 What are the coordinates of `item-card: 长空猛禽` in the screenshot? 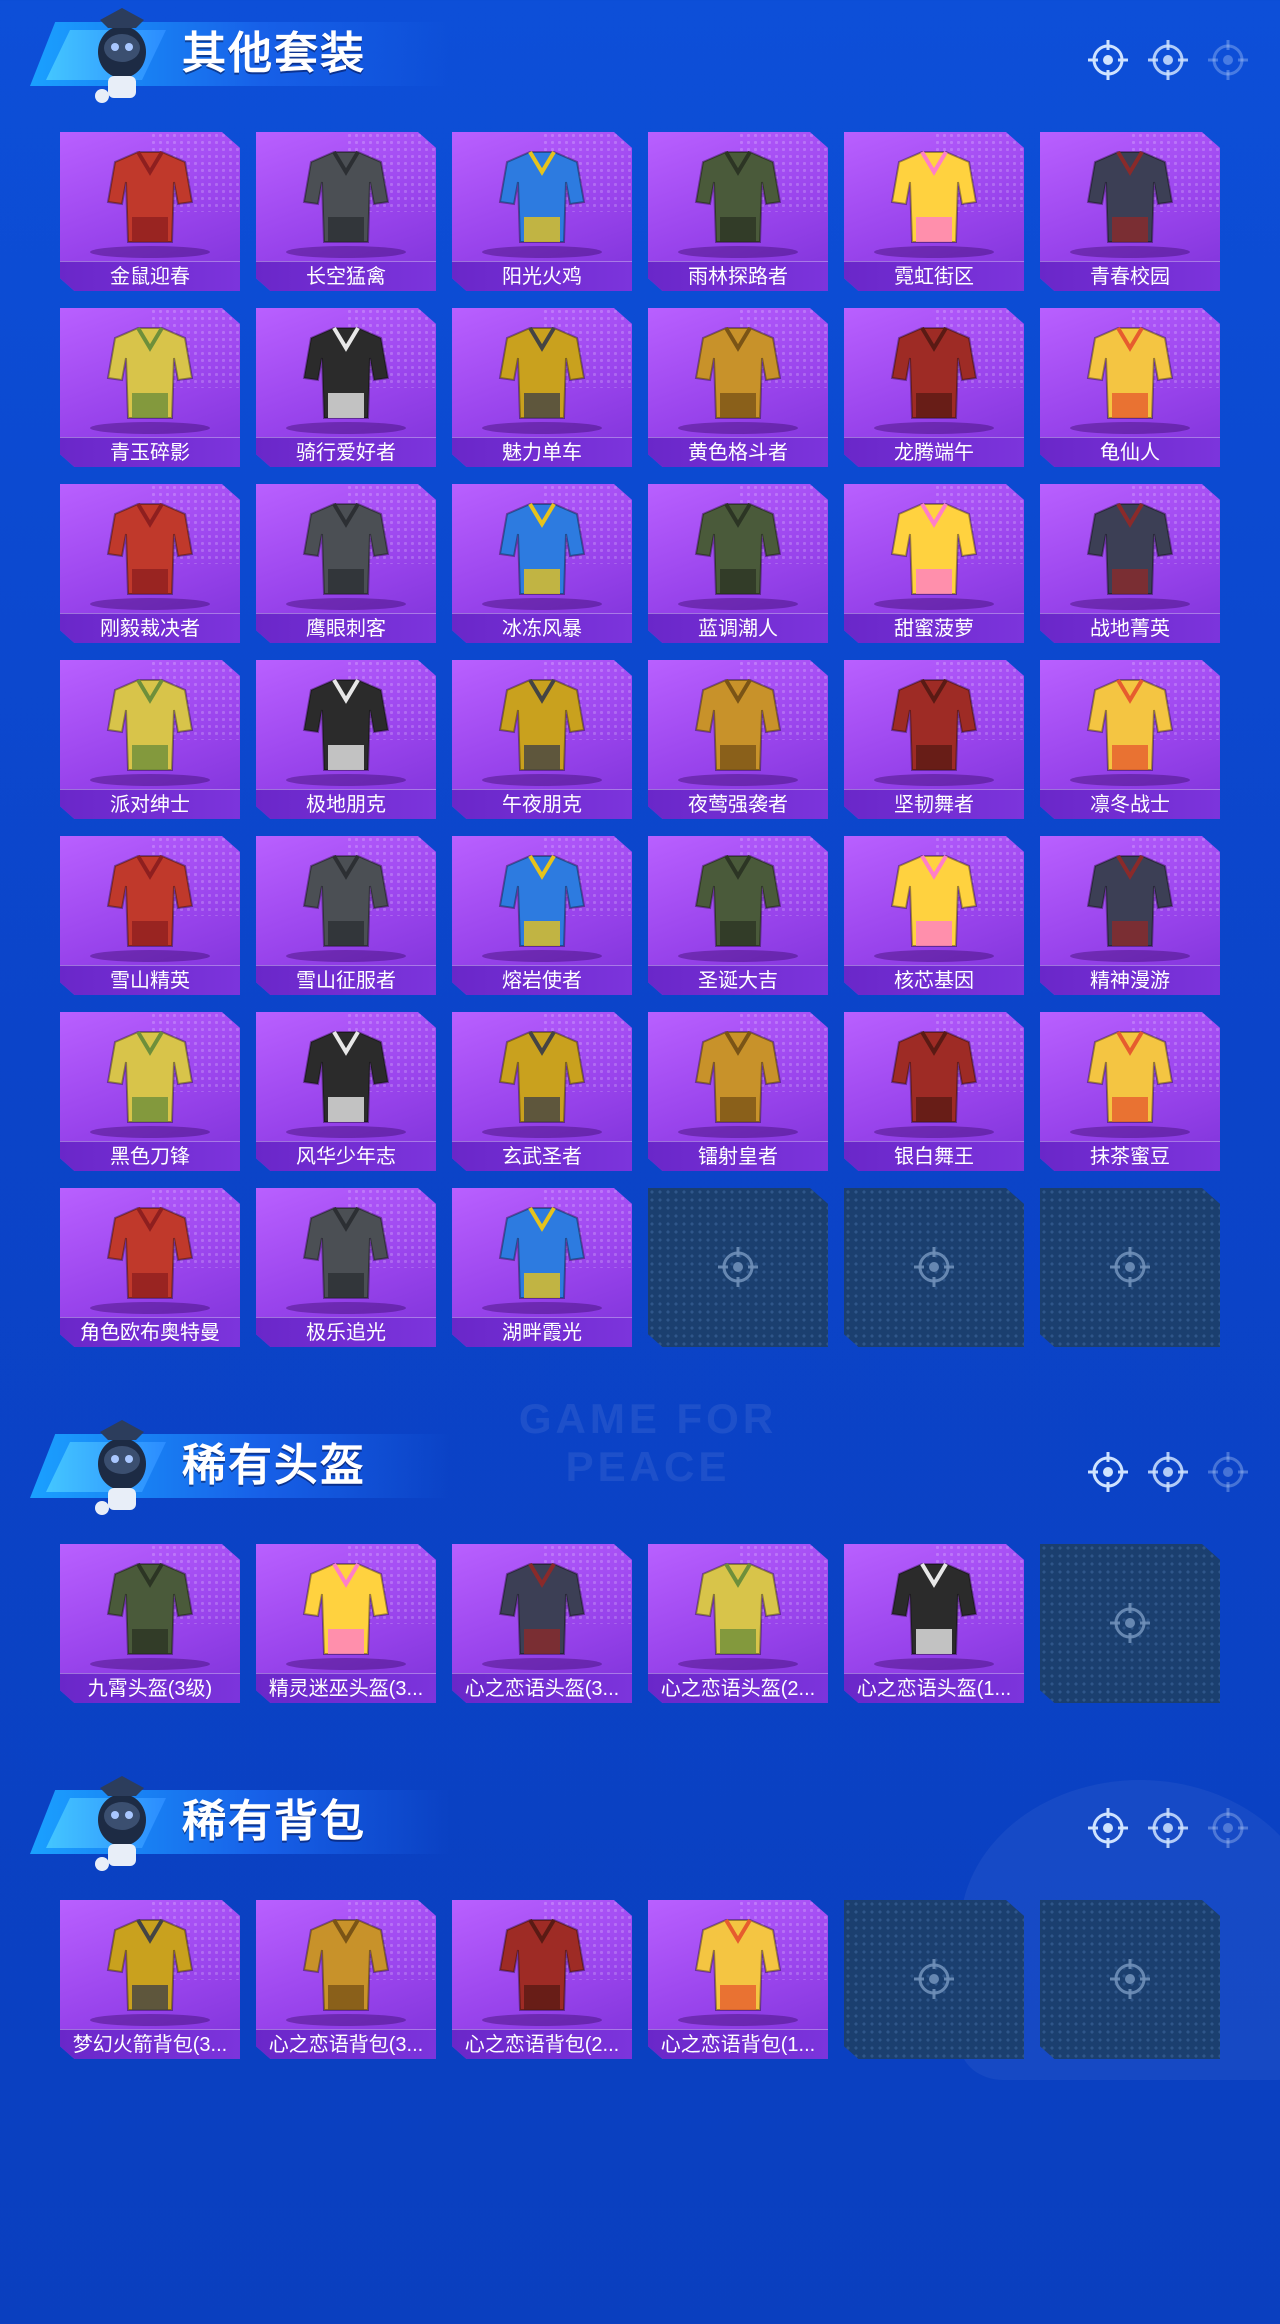 It's located at (346, 211).